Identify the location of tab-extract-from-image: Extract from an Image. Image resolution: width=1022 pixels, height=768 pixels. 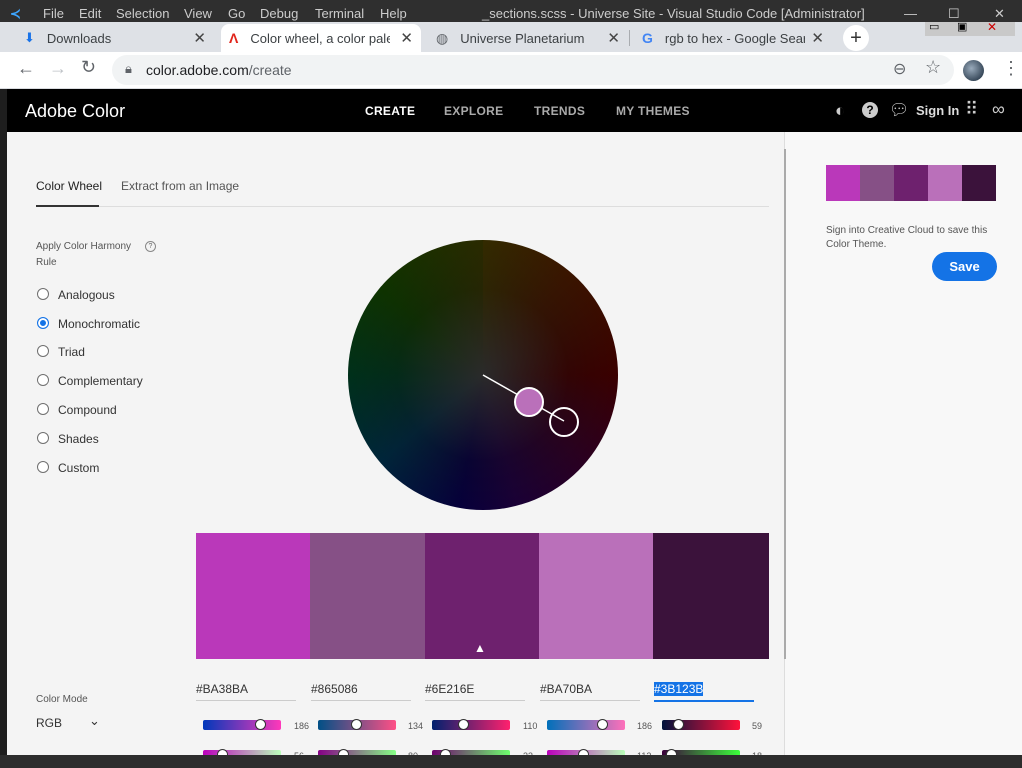
(180, 186).